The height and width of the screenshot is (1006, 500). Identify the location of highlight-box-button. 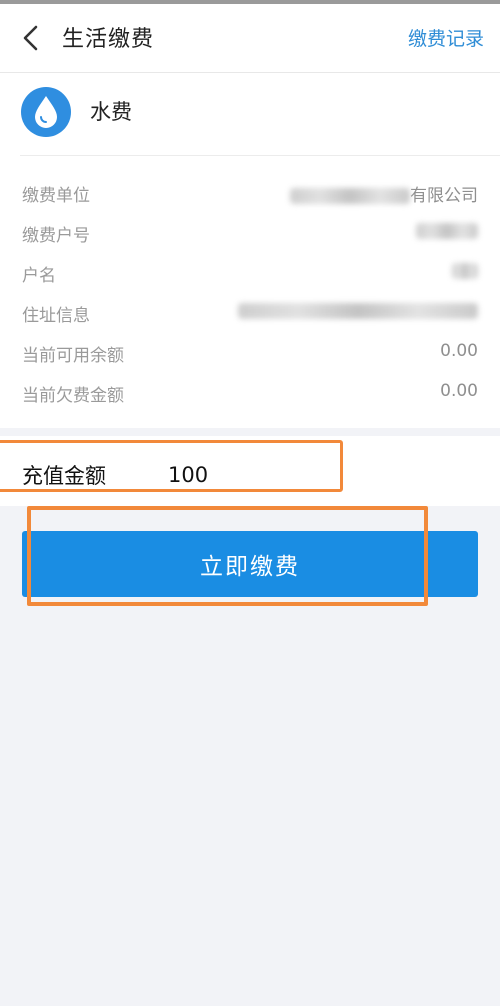
(227, 556).